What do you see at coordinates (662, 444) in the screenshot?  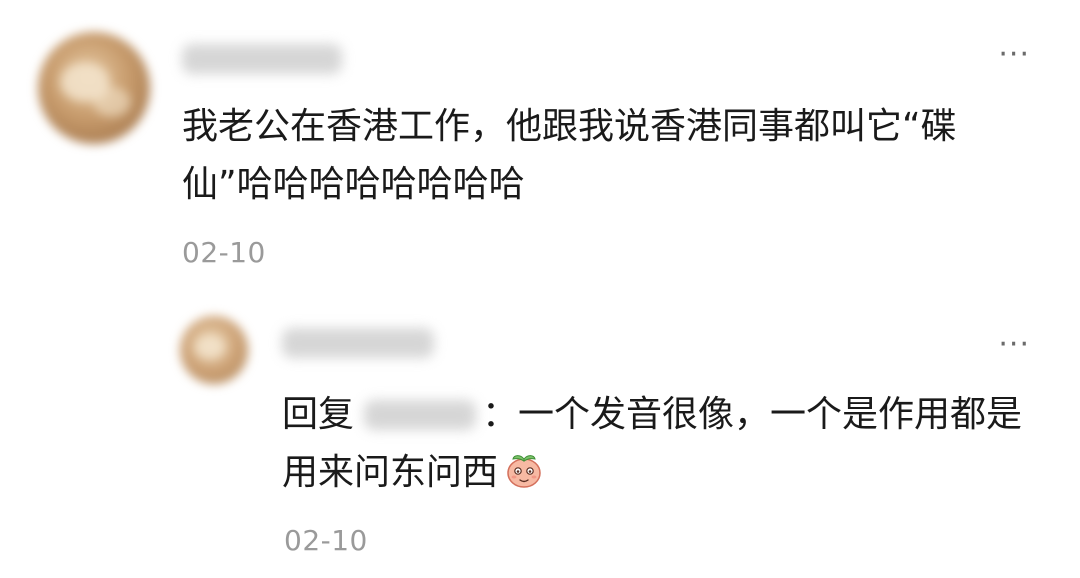 I see `reply-content: 回复 ：一个发音很像，一个是作用都是用来问东问西` at bounding box center [662, 444].